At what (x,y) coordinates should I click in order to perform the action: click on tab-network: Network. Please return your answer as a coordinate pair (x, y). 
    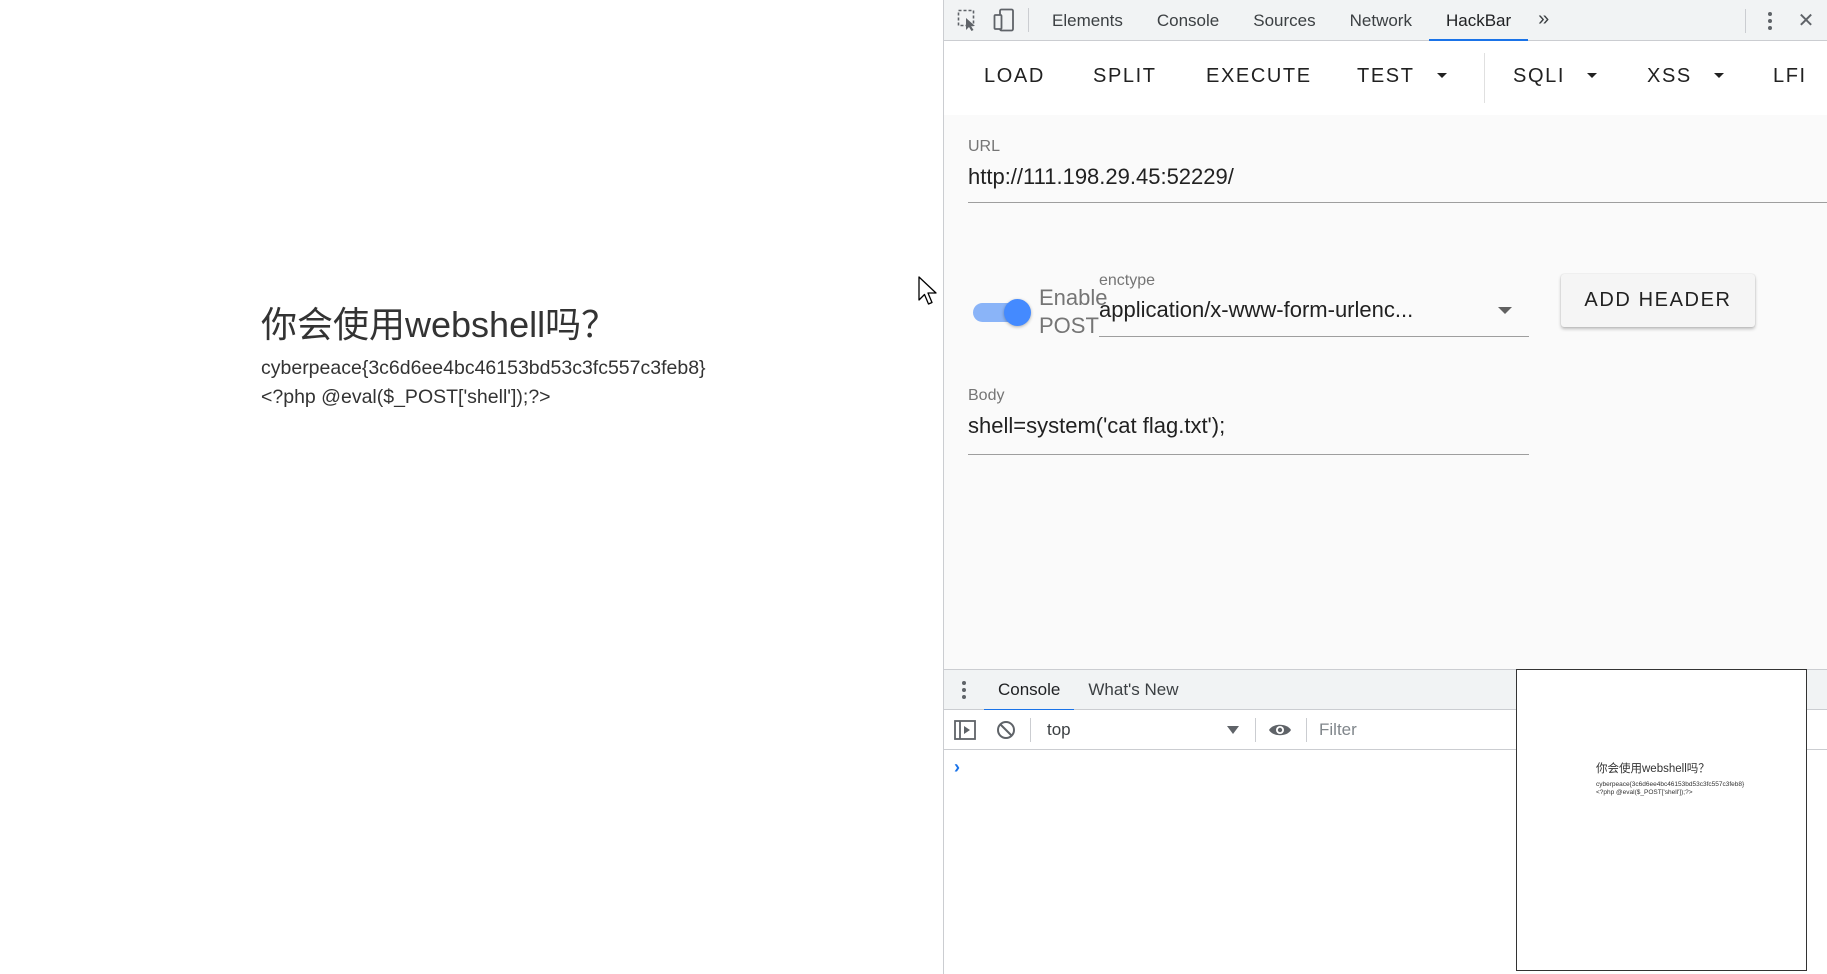
    Looking at the image, I should click on (1381, 20).